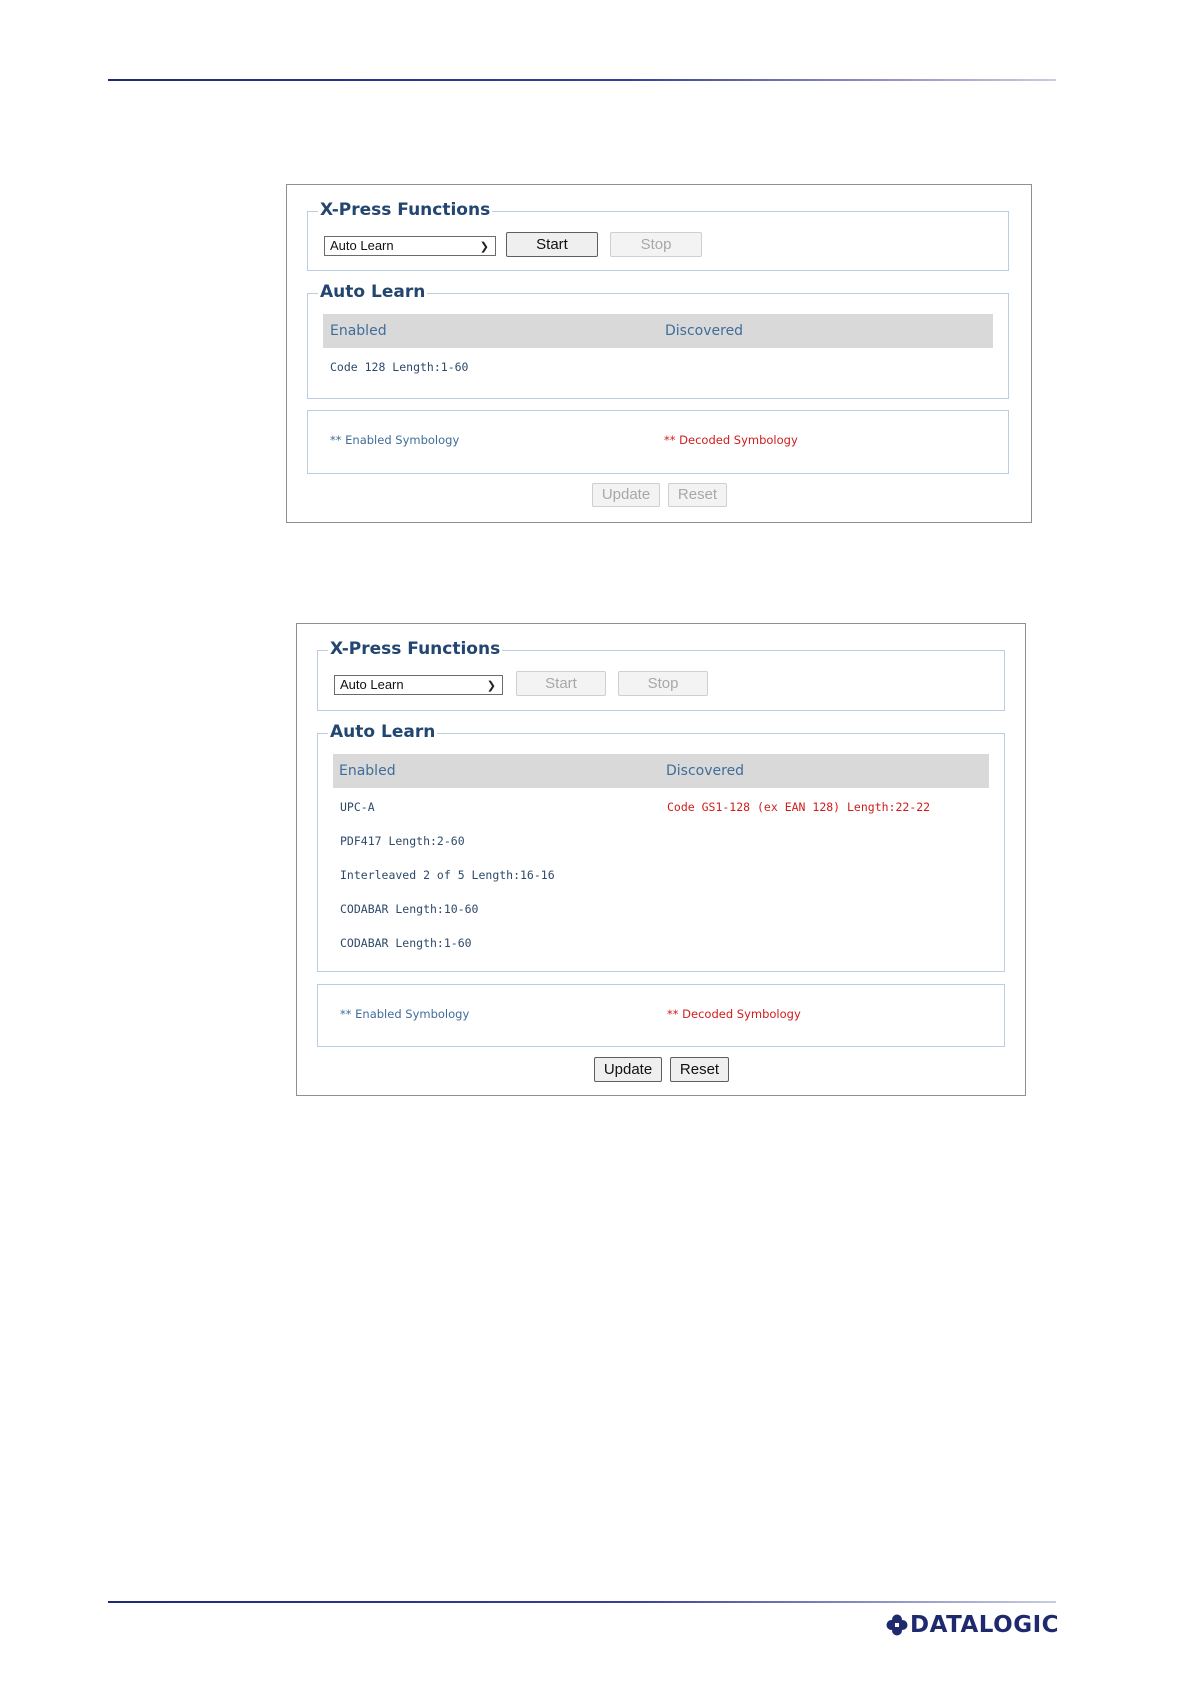 The image size is (1190, 1684). What do you see at coordinates (402, 841) in the screenshot?
I see `enabled-symbology-row: PDF417 Length:2-60` at bounding box center [402, 841].